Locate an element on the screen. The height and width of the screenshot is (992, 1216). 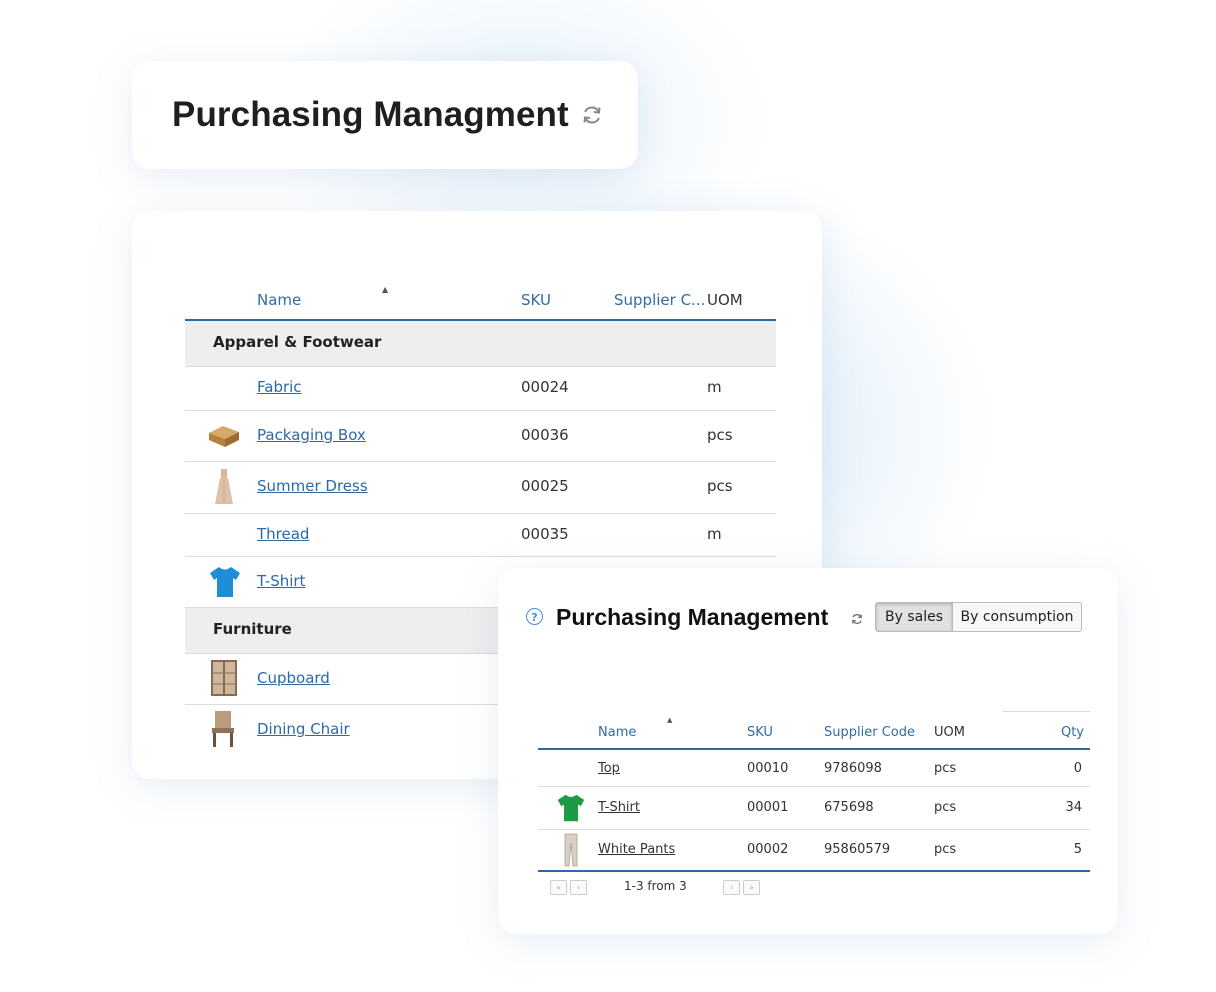
packaging-box-icon is located at coordinates (224, 436).